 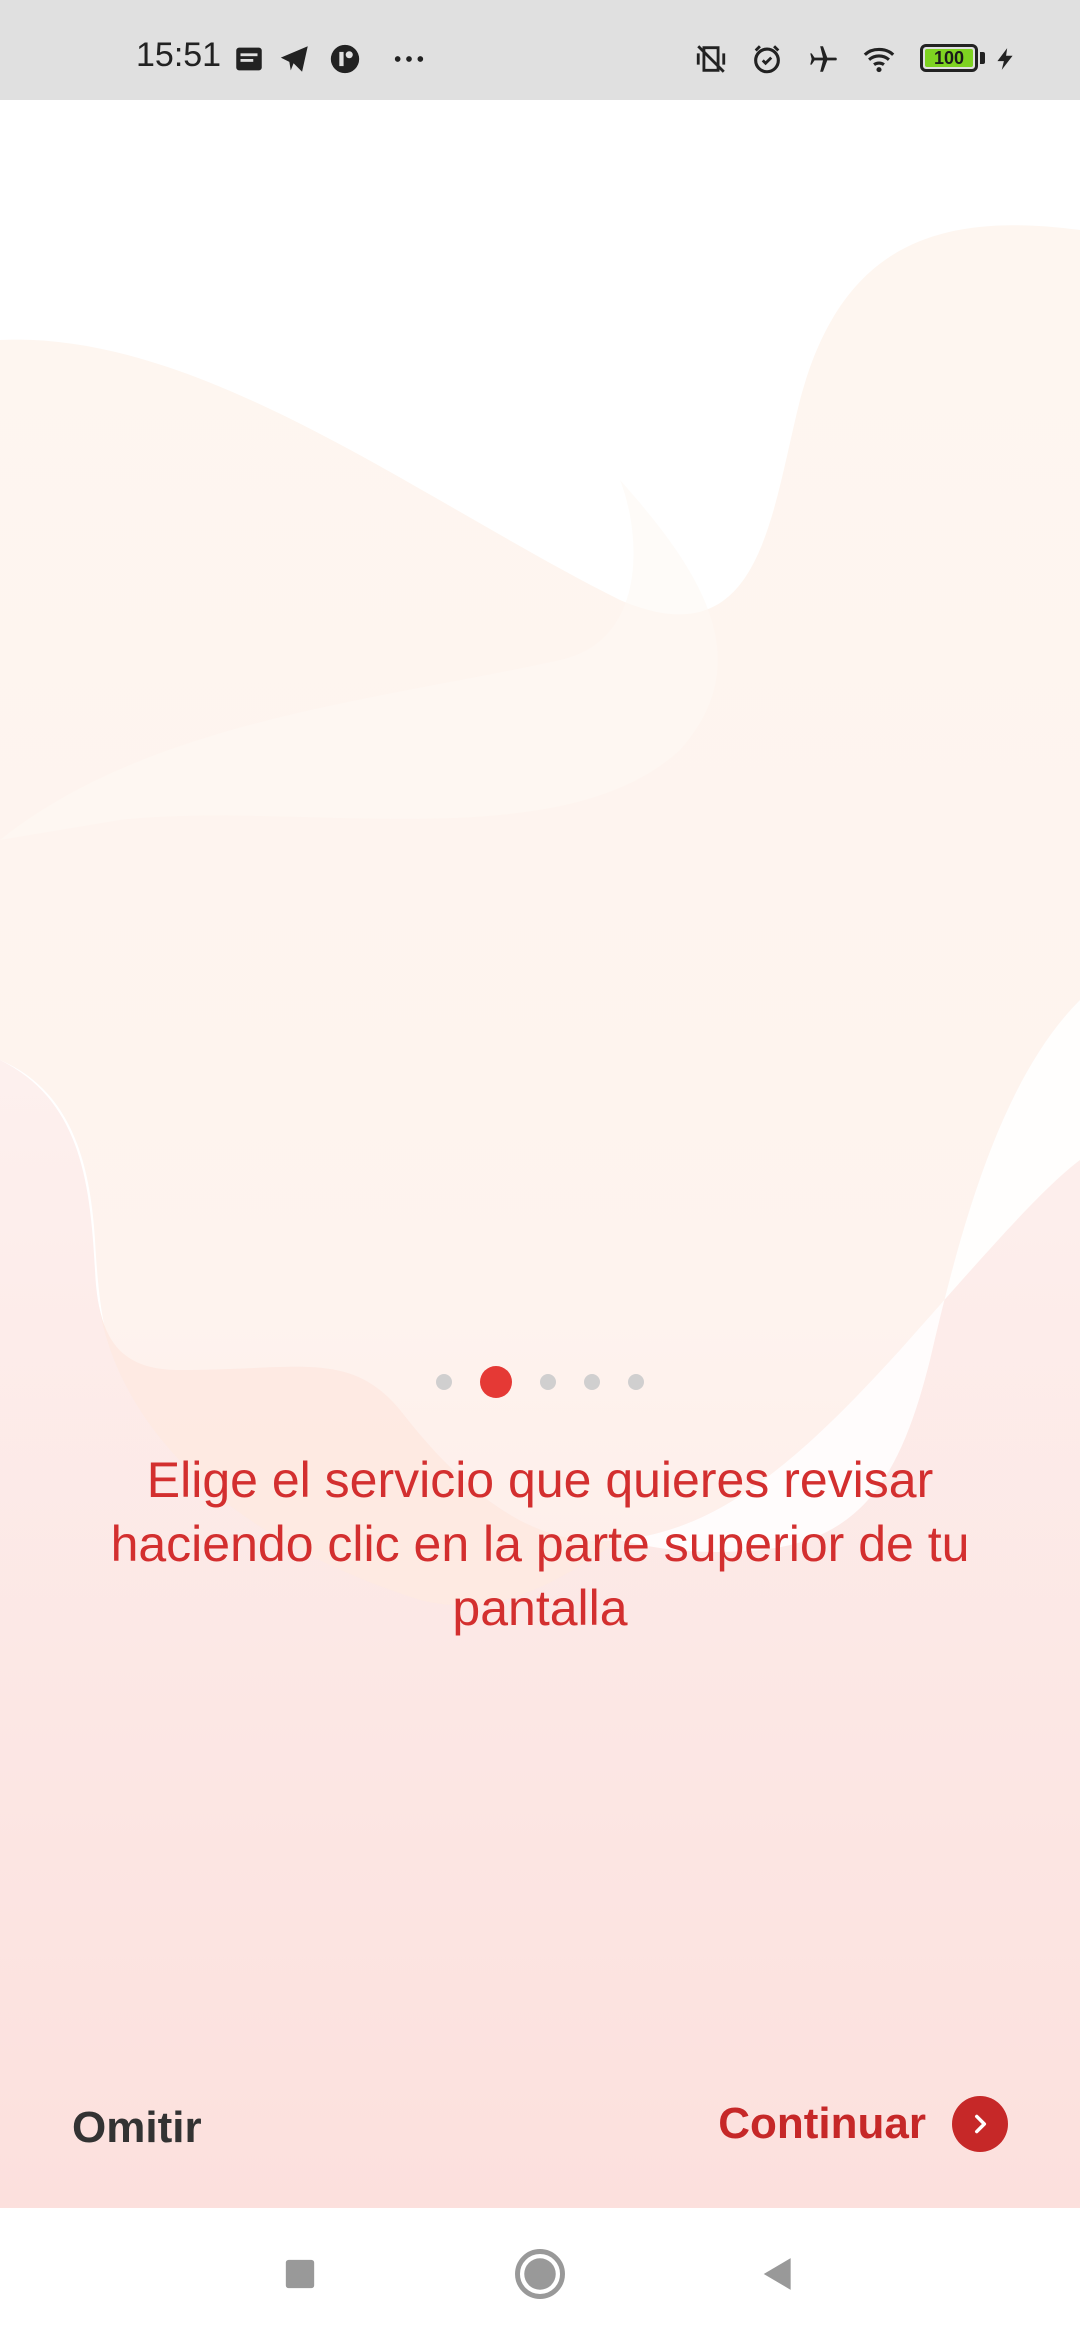 I want to click on battery-cap, so click(x=982, y=58).